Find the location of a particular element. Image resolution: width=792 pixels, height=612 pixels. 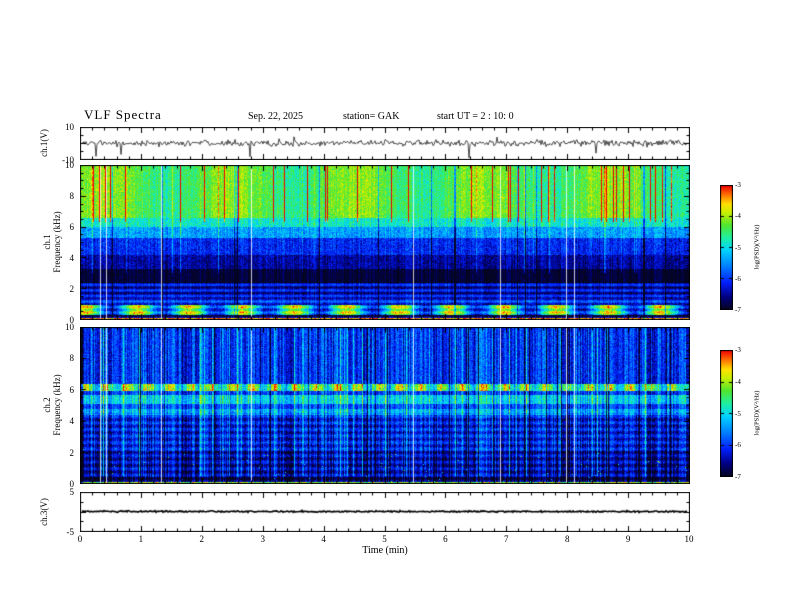

ch1-voltage-axis-label: ch.1(V) is located at coordinates (44, 143).